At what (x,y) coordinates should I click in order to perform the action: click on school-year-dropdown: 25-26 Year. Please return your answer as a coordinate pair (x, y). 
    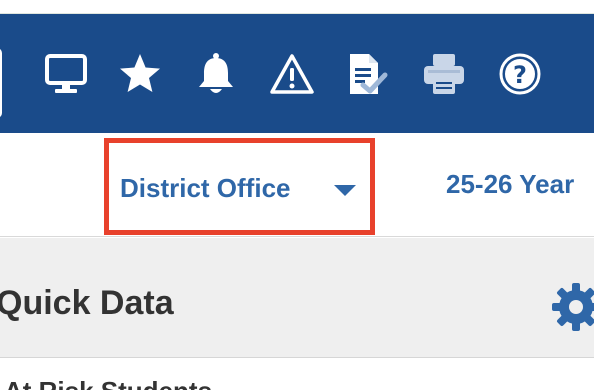
    Looking at the image, I should click on (510, 184).